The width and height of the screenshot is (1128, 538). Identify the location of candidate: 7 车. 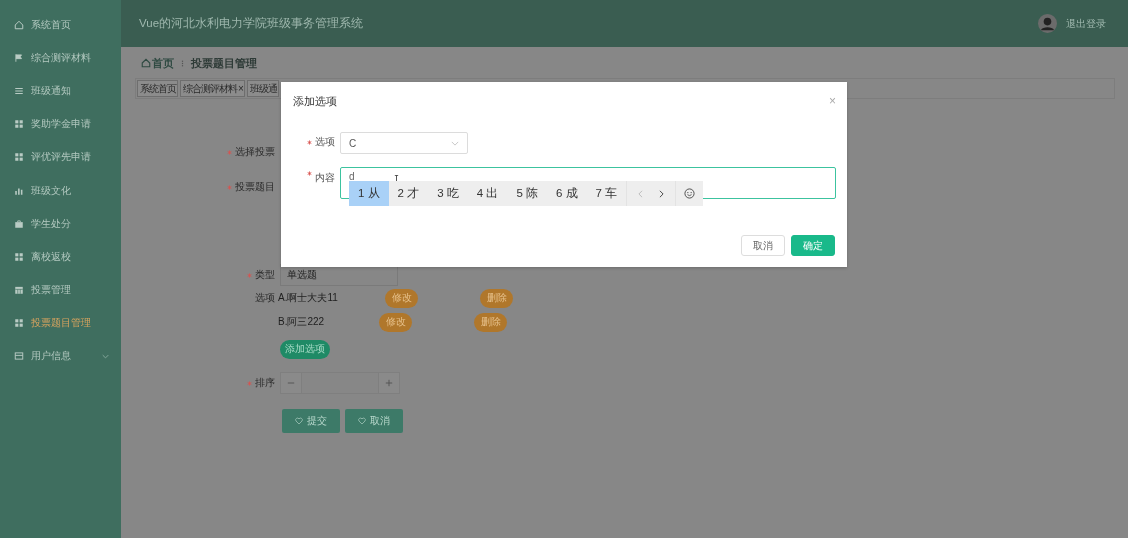
(606, 193).